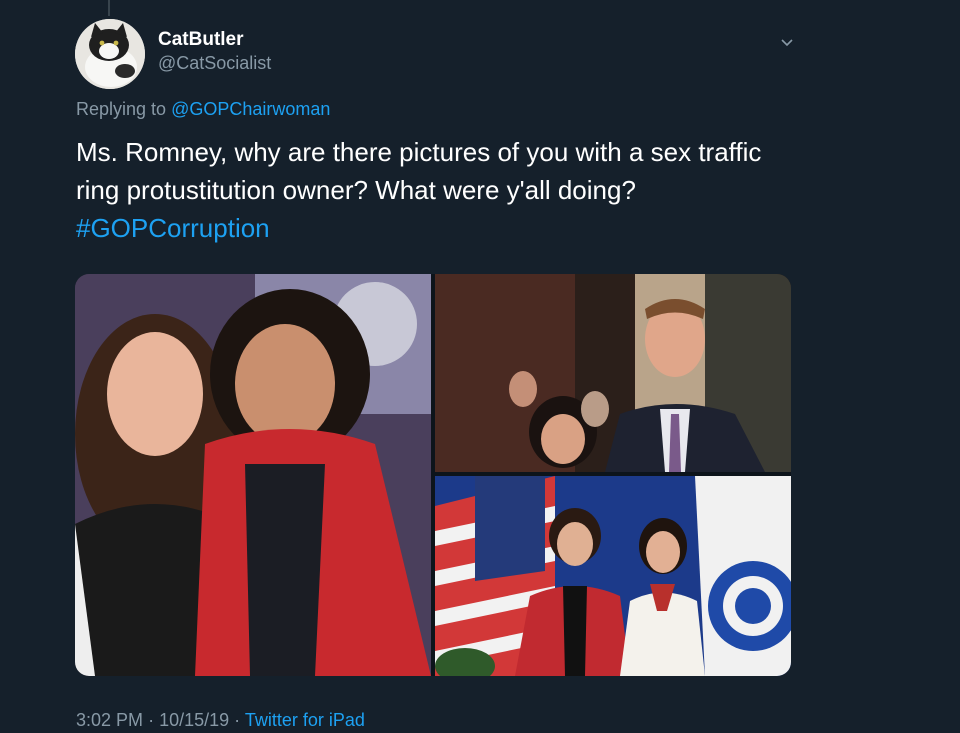 This screenshot has height=733, width=960. What do you see at coordinates (250, 109) in the screenshot?
I see `replying-to-link: @GOPChairwoman` at bounding box center [250, 109].